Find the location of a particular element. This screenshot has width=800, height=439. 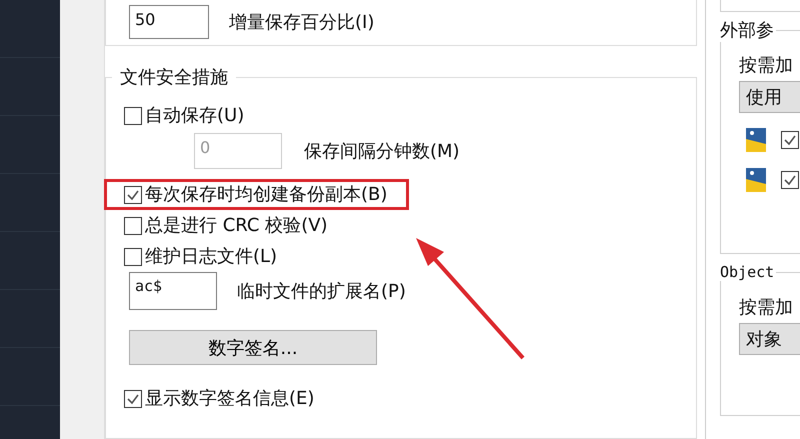

field-label: 保存间隔分钟数(M) is located at coordinates (382, 151).